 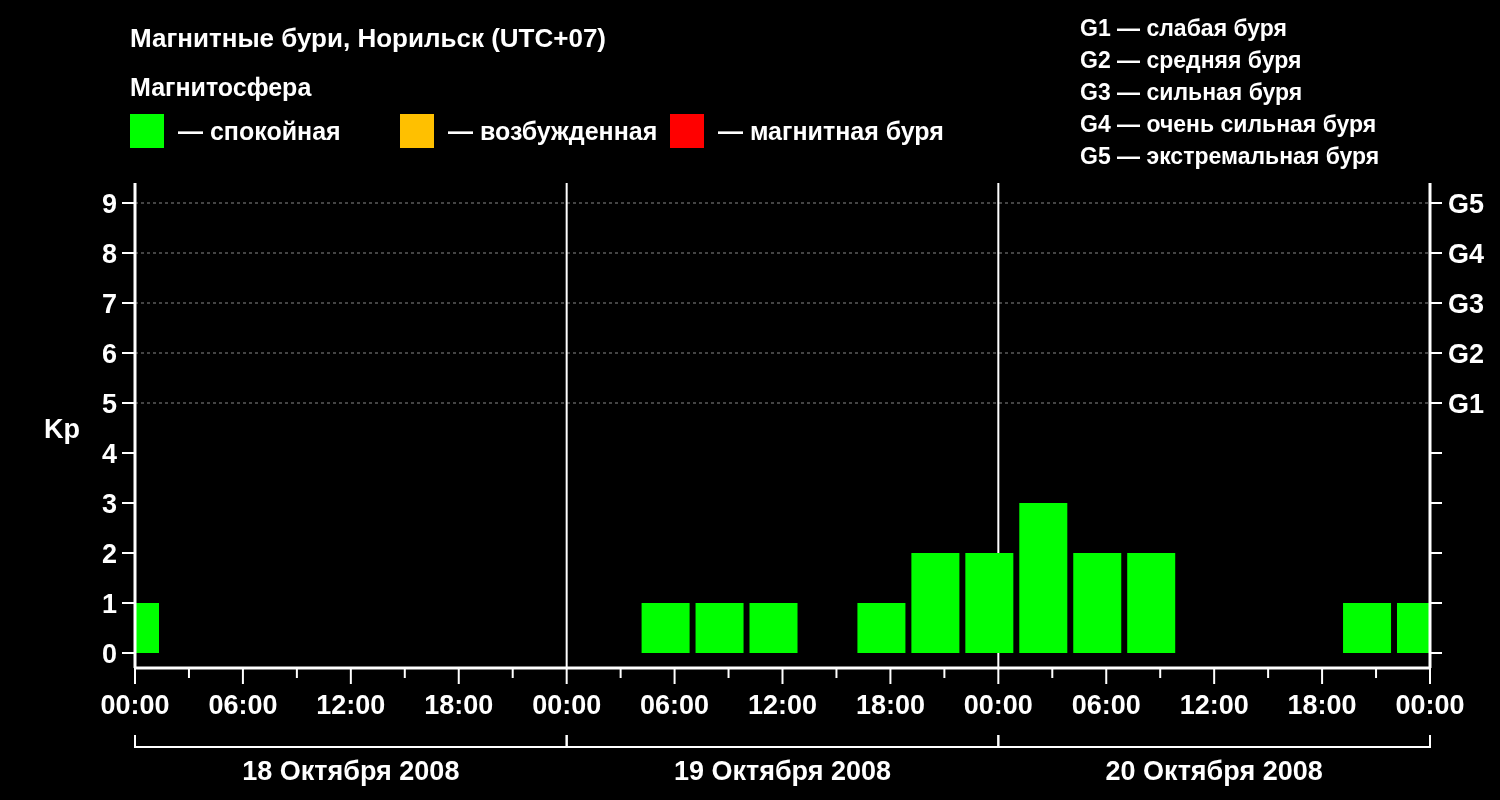 I want to click on storm-level-label: G4, so click(x=1466, y=254).